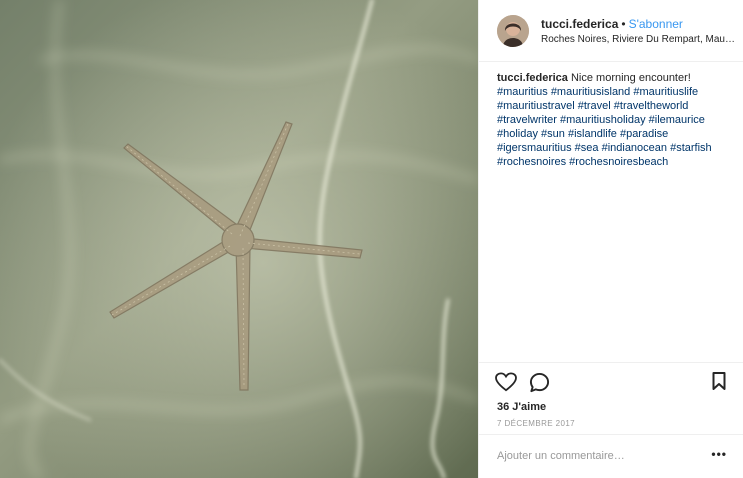 The image size is (743, 478). What do you see at coordinates (618, 162) in the screenshot?
I see `hashtag-link: #rochesnoiresbeach` at bounding box center [618, 162].